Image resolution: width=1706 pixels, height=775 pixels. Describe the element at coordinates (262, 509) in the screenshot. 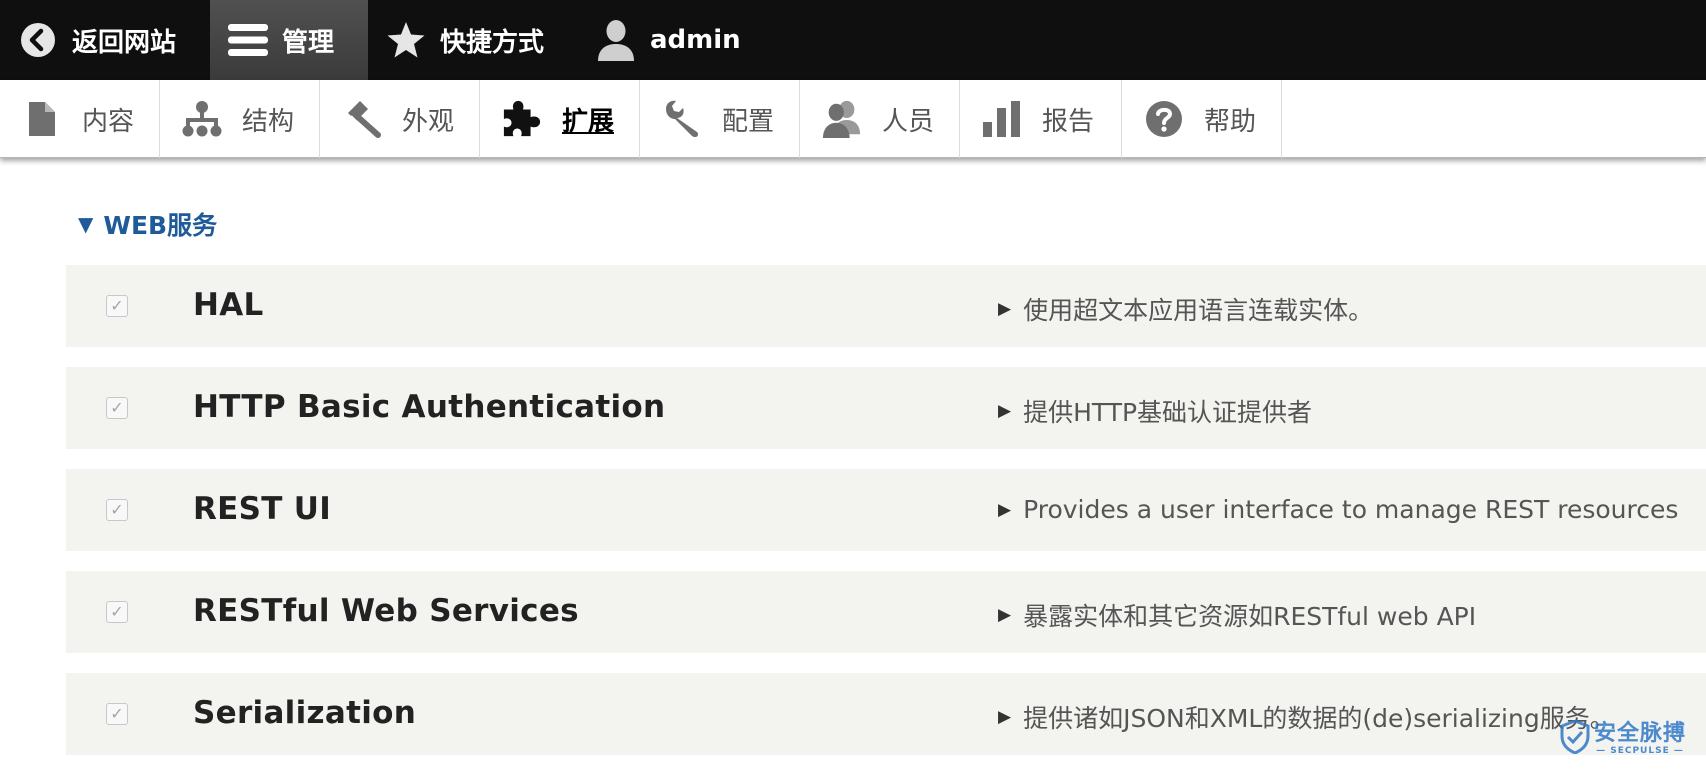

I see `module-name: REST UI` at that location.